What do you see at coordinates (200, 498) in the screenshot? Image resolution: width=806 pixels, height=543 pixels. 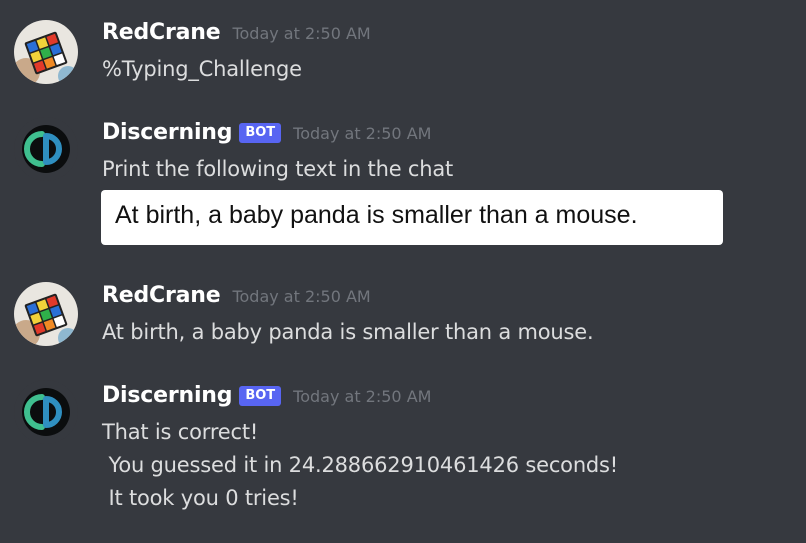 I see `message-line: It took you 0 tries!` at bounding box center [200, 498].